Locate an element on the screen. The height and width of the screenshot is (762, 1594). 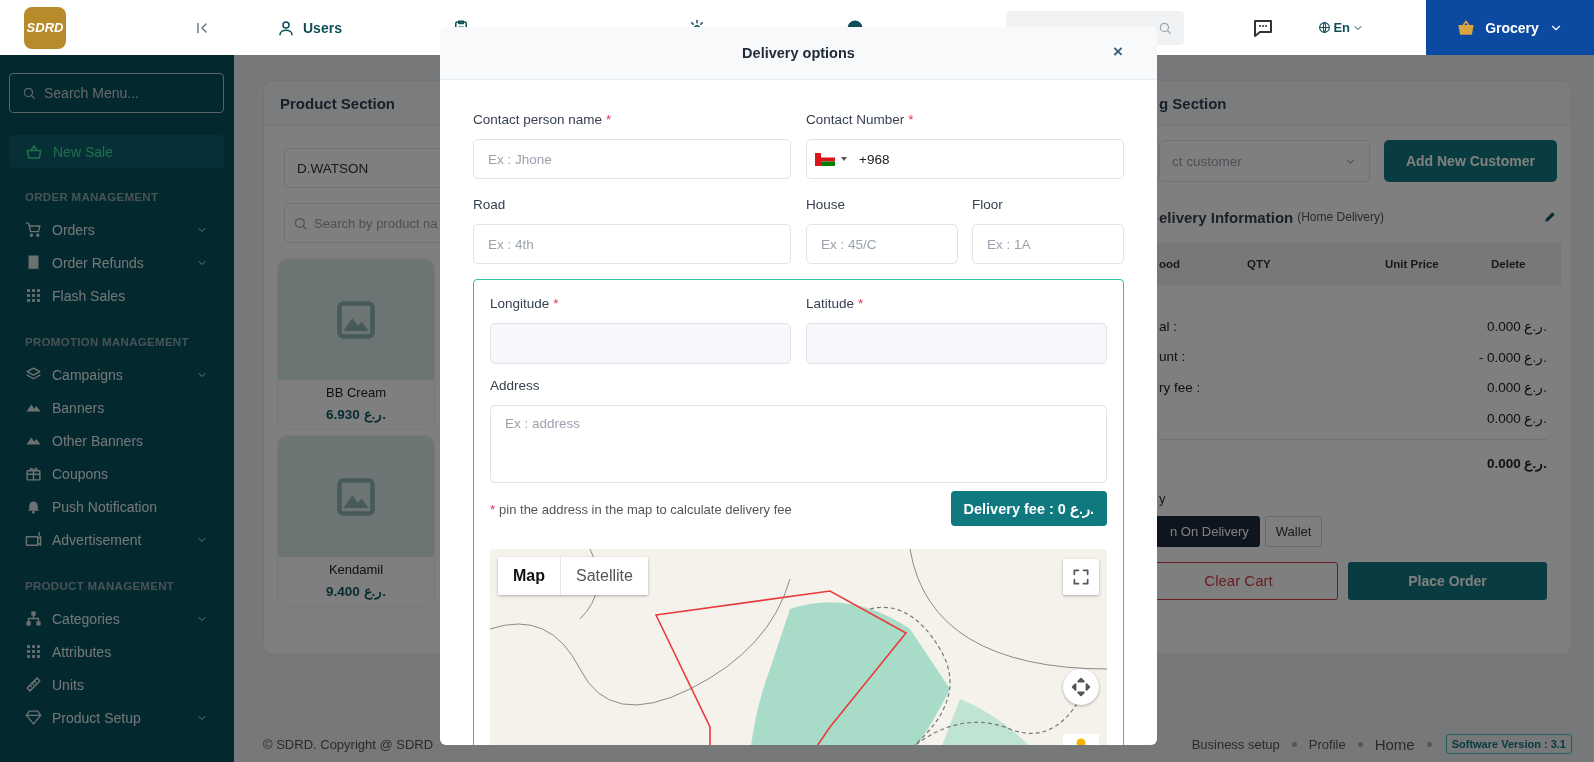
menu-item: Coupons is located at coordinates (116, 473).